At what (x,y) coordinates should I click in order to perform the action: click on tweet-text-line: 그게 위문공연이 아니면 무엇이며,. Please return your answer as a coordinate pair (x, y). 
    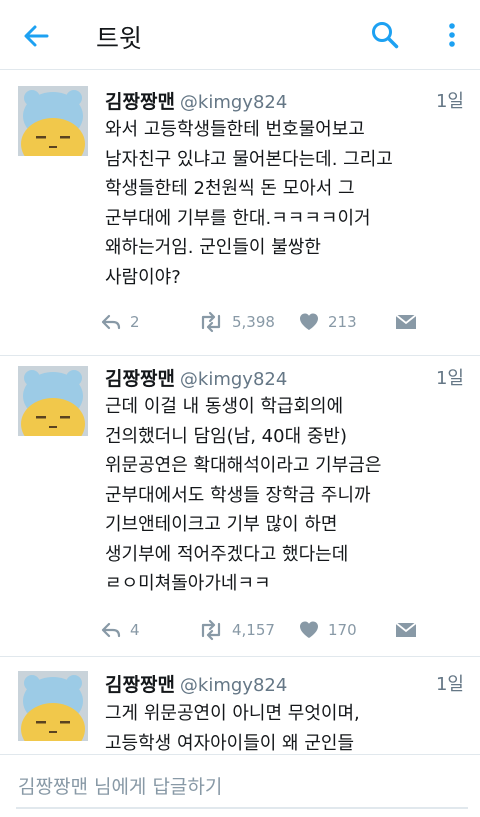
    Looking at the image, I should click on (232, 713).